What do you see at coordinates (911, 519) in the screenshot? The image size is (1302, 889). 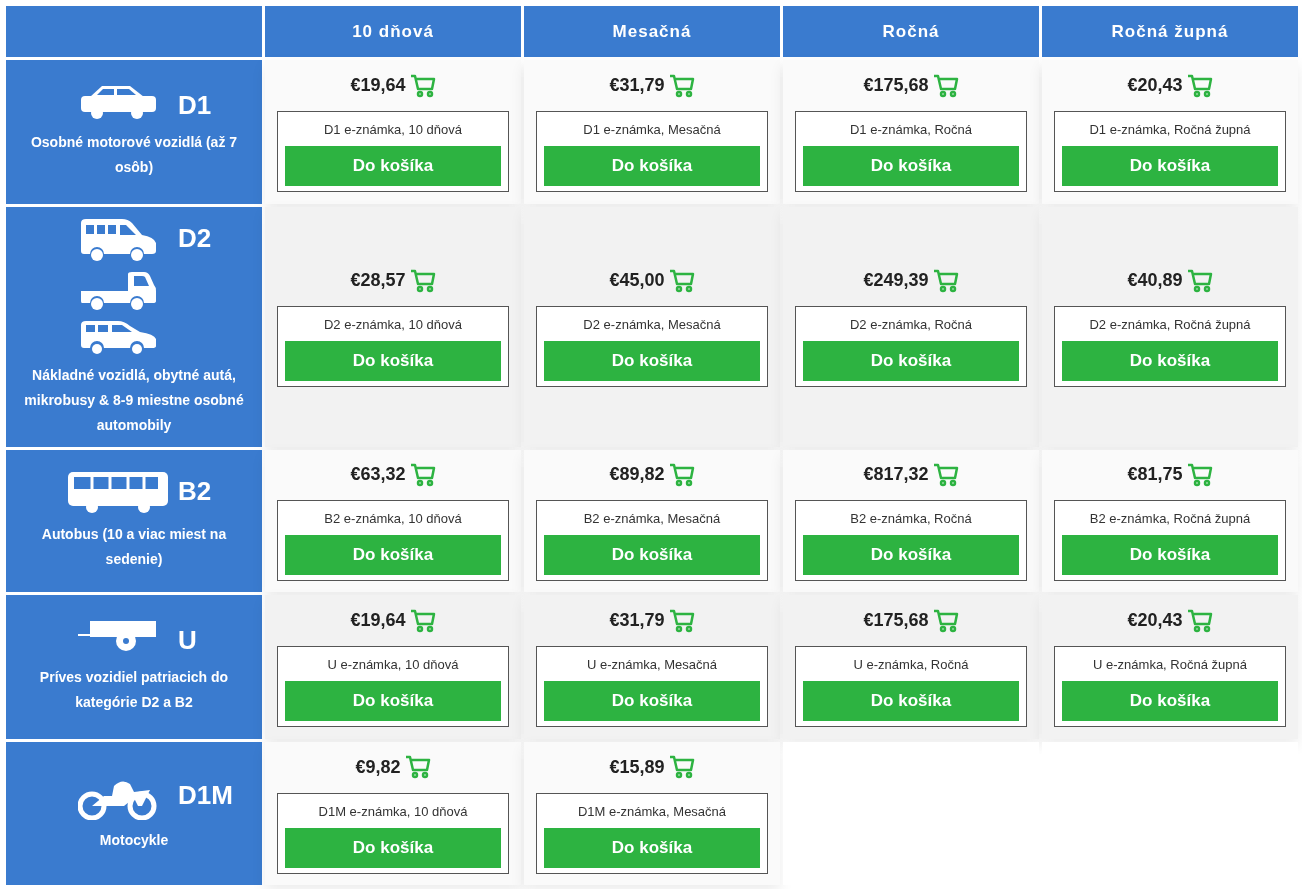 I see `product-label: B2 e-známka, Ročná` at bounding box center [911, 519].